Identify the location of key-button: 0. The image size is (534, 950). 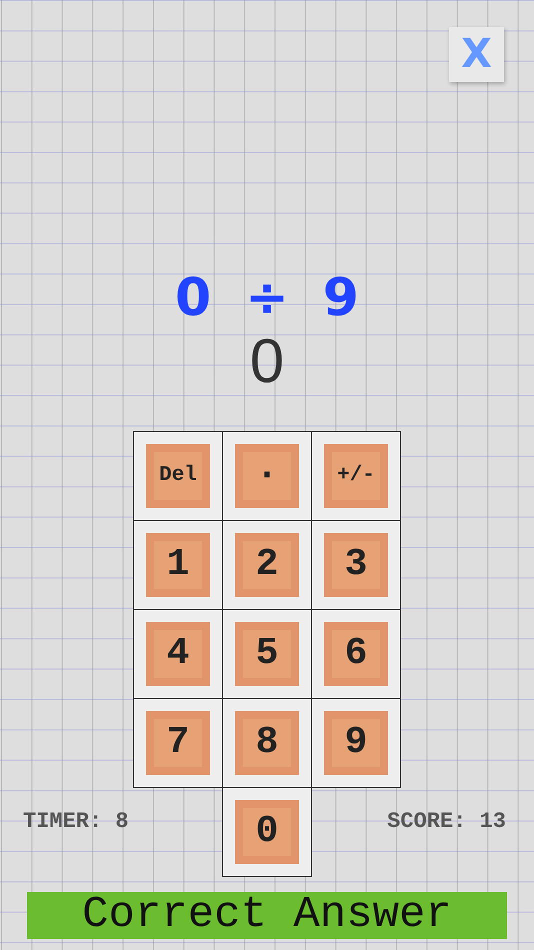
(267, 832).